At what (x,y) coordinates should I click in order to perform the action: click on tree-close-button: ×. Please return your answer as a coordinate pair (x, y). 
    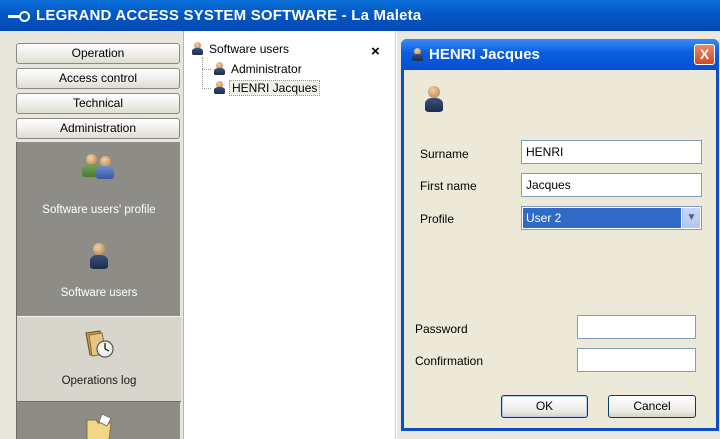
    Looking at the image, I should click on (375, 51).